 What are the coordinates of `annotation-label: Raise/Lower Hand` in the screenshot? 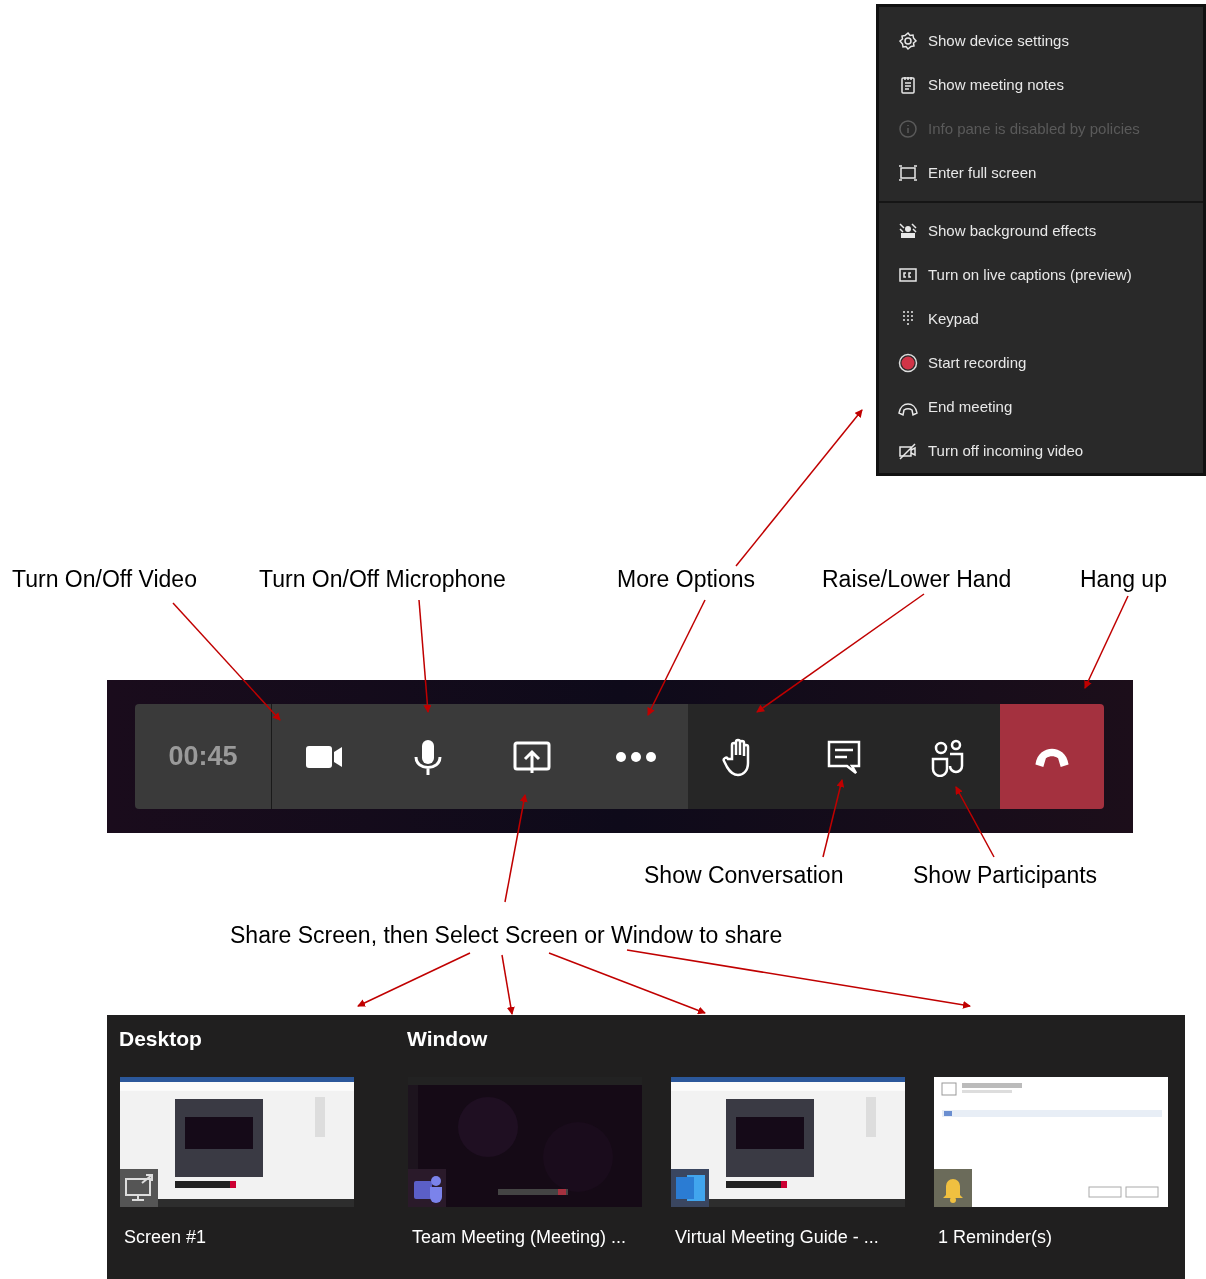 It's located at (917, 579).